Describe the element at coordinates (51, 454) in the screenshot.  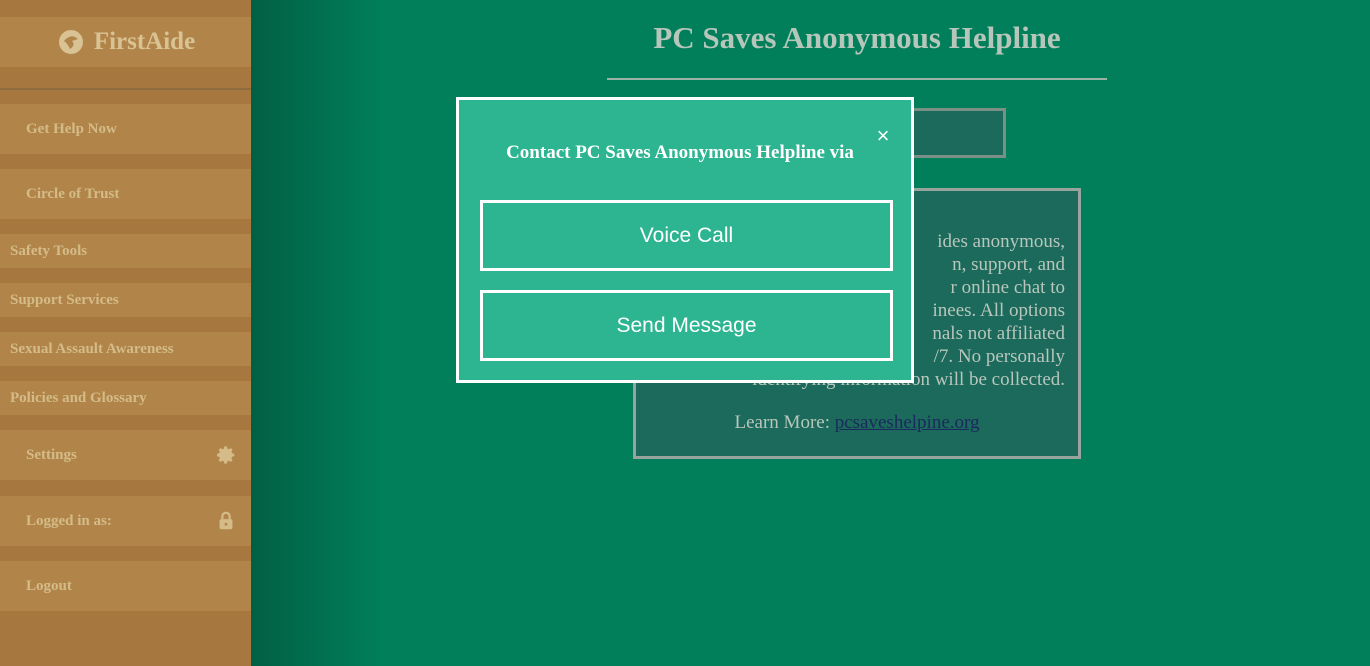
I see `sidebar-item-label: Settings` at that location.